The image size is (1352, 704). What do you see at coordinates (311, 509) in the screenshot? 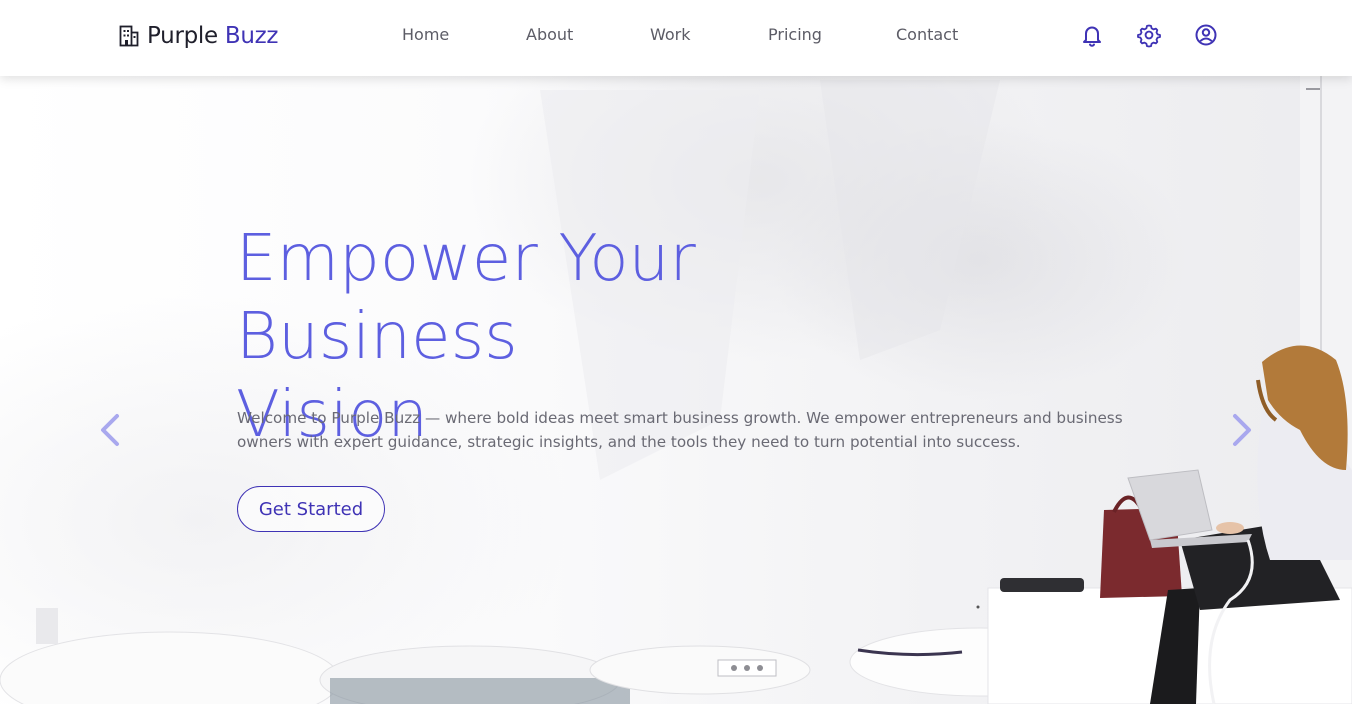
I see `get-started-button: Get Started` at bounding box center [311, 509].